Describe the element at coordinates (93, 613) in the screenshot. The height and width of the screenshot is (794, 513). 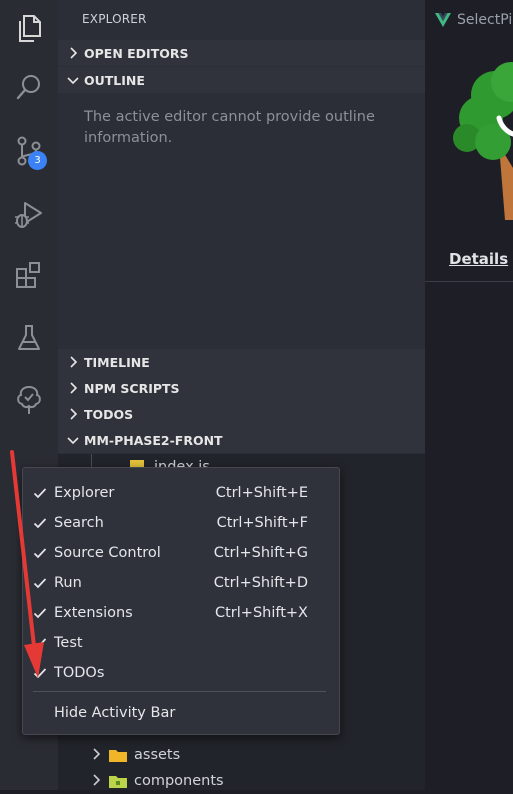
I see `menu-item-label: Extensions` at that location.